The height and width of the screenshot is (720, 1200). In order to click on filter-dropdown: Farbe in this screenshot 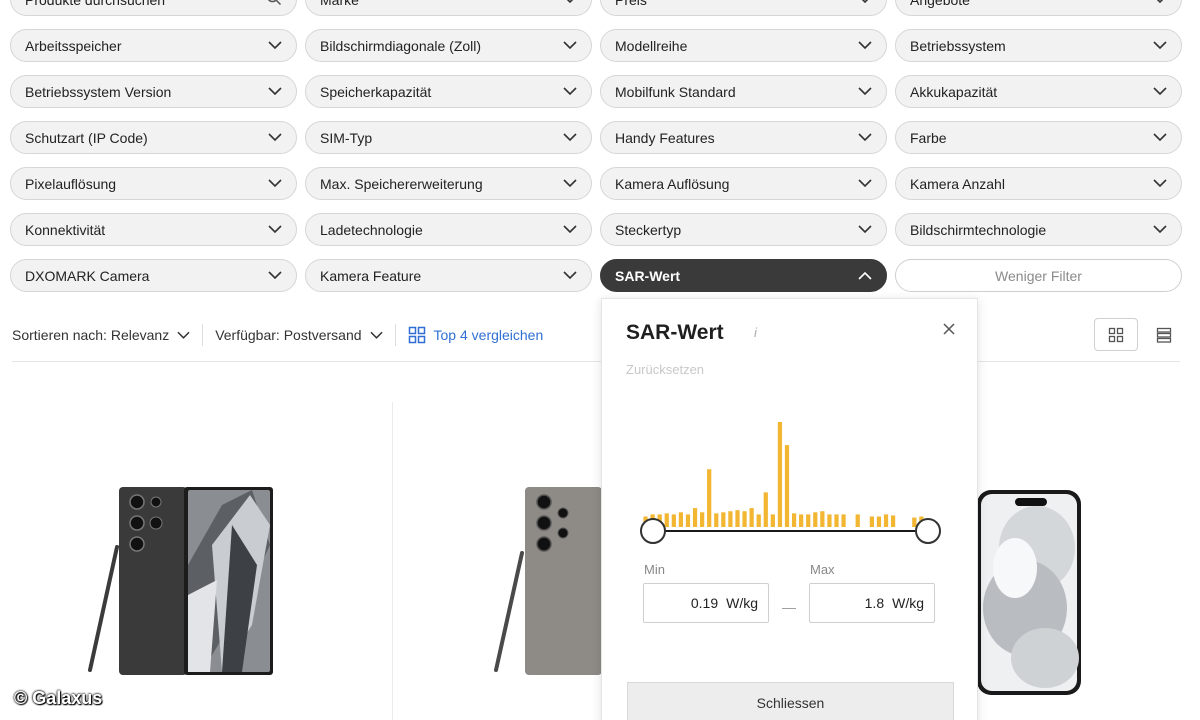, I will do `click(1038, 137)`.